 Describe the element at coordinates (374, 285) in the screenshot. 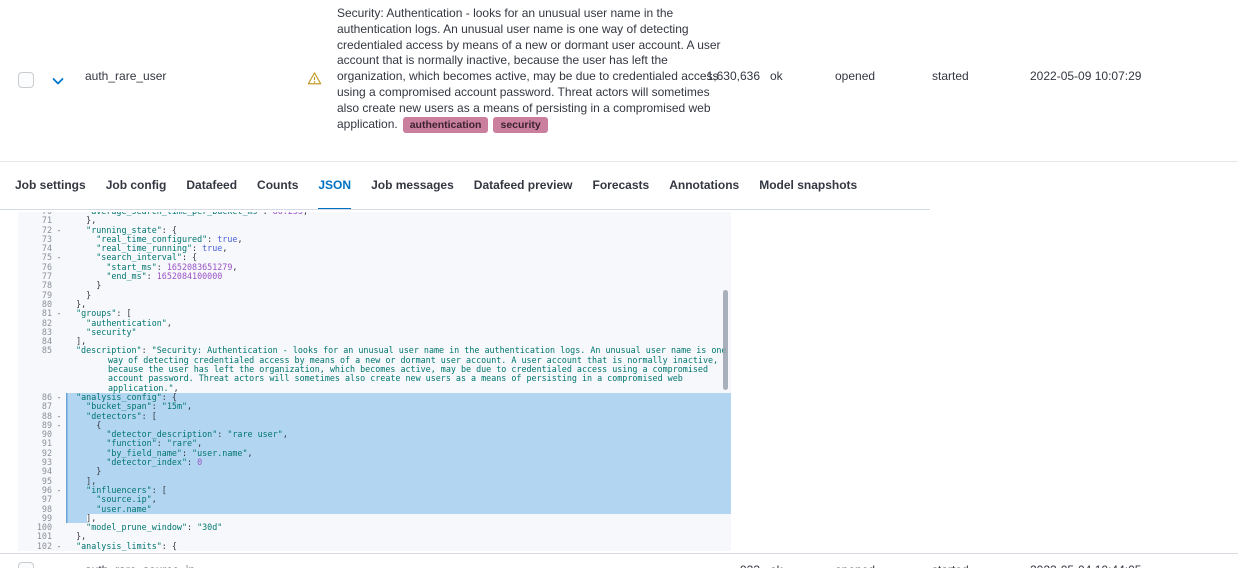

I see `code-line: 78}` at that location.